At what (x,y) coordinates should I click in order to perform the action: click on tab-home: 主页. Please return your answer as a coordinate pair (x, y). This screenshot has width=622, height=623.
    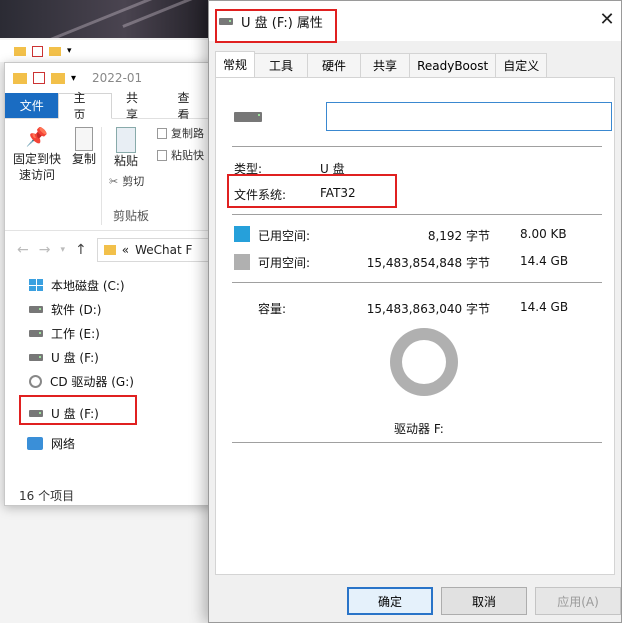
    Looking at the image, I should click on (85, 106).